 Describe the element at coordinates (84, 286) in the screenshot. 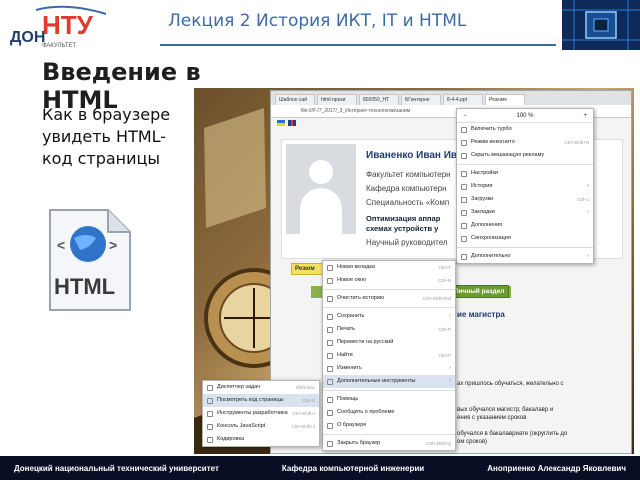

I see `html-icon-label: HTML` at that location.